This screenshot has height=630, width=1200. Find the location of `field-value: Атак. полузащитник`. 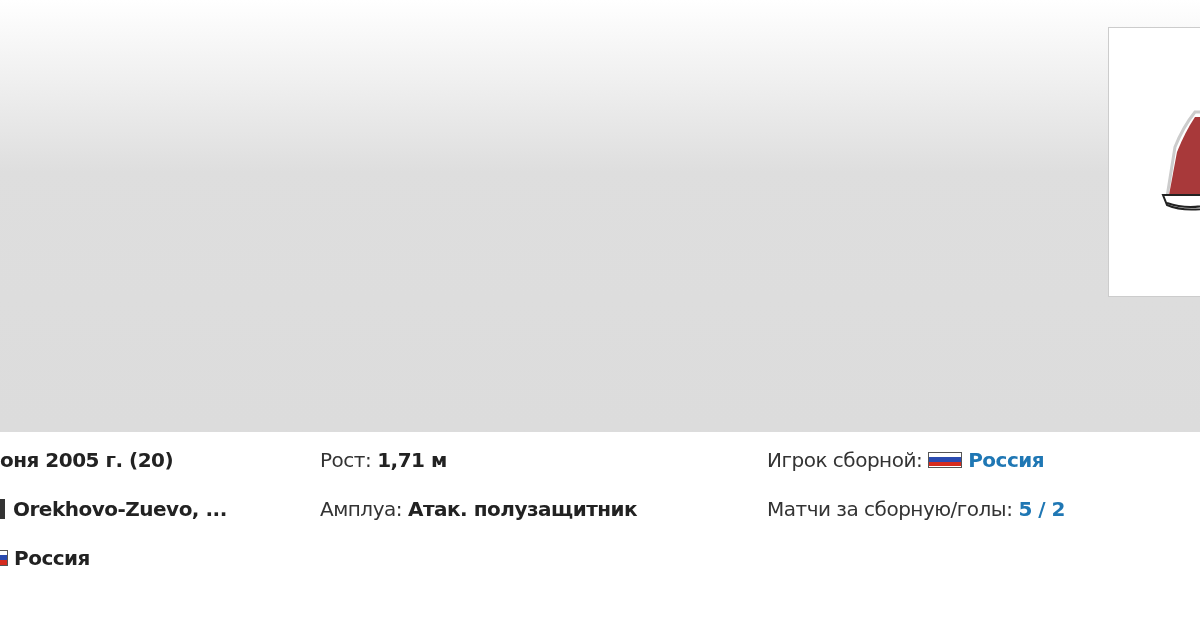

field-value: Атак. полузащитник is located at coordinates (522, 509).